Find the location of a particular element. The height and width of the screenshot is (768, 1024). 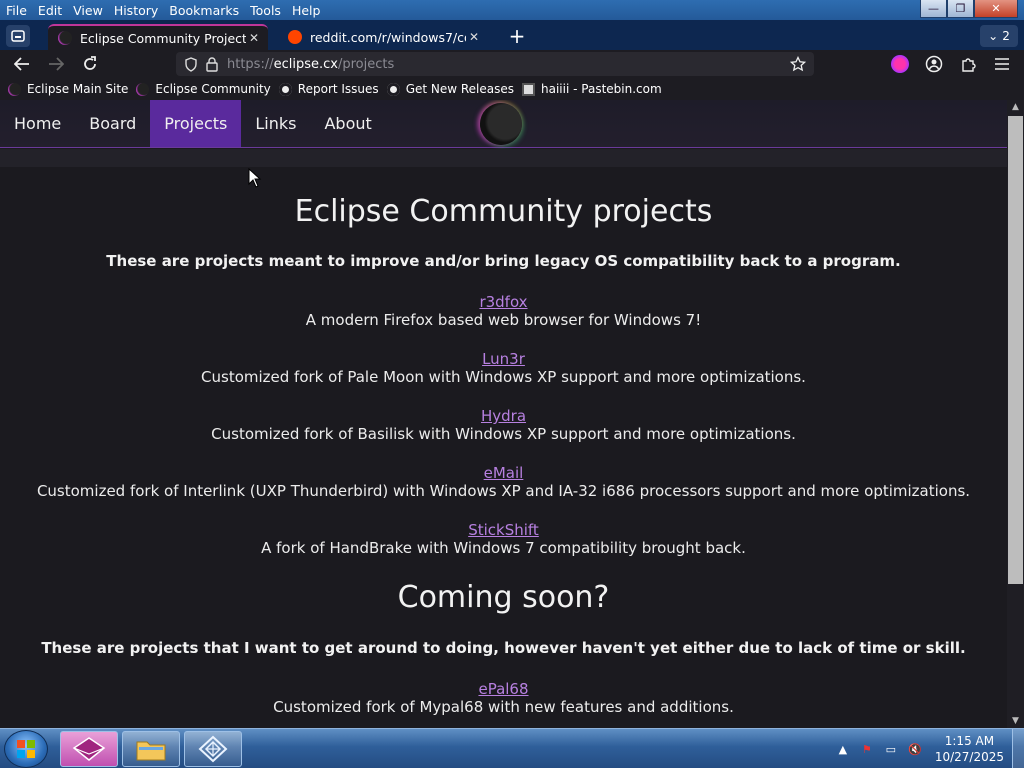

taskbar-browser is located at coordinates (89, 749).